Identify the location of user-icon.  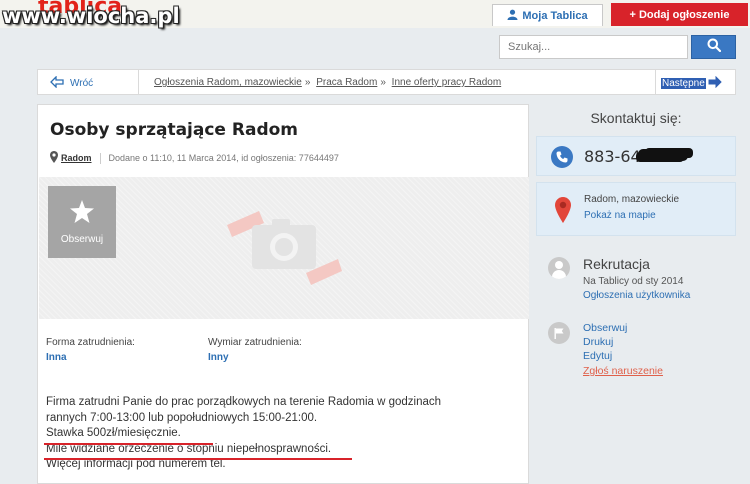
(512, 16).